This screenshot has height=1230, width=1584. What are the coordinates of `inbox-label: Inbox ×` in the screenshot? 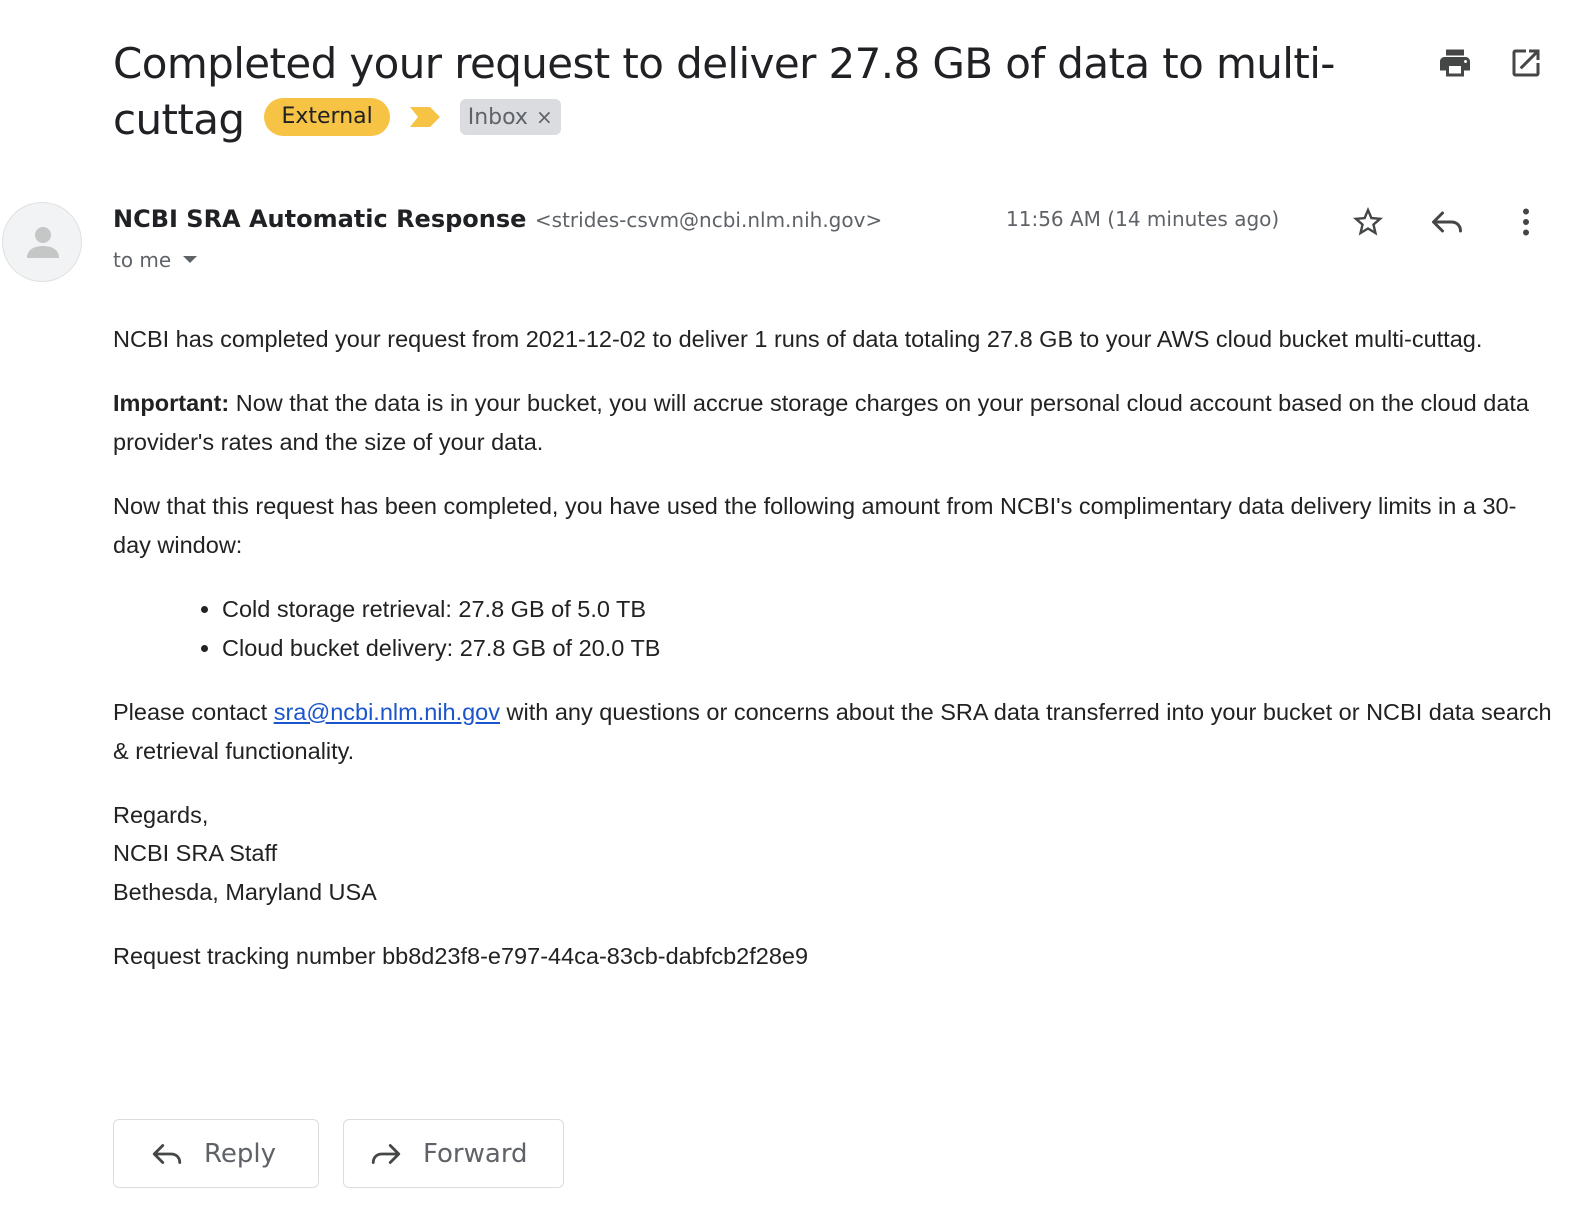 It's located at (510, 116).